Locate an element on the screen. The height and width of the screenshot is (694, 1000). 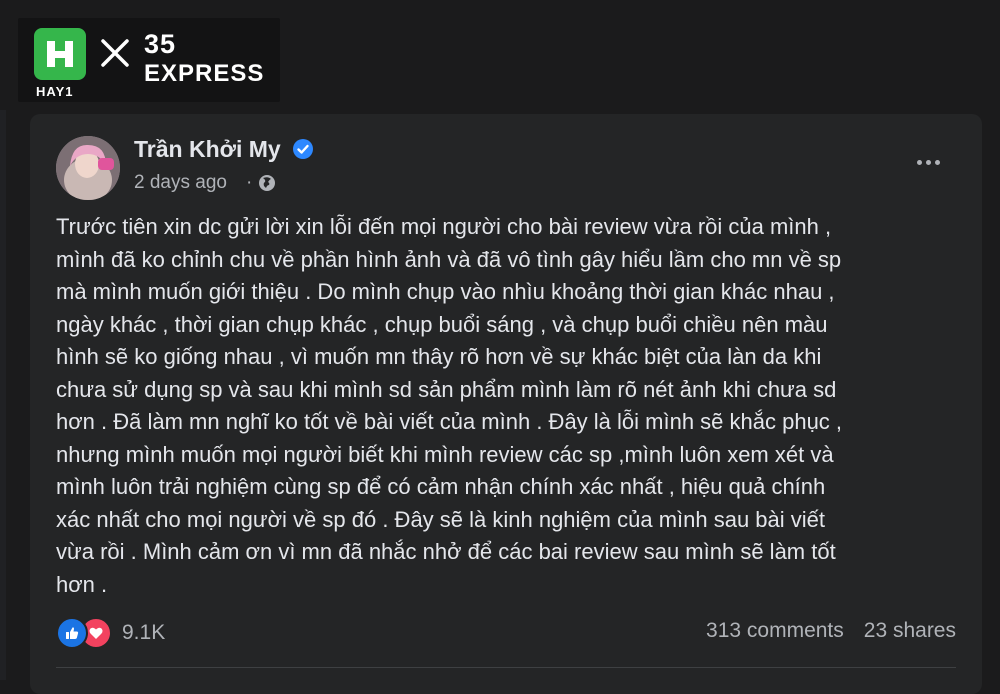
reactions-summary: 9.1K is located at coordinates (110, 633).